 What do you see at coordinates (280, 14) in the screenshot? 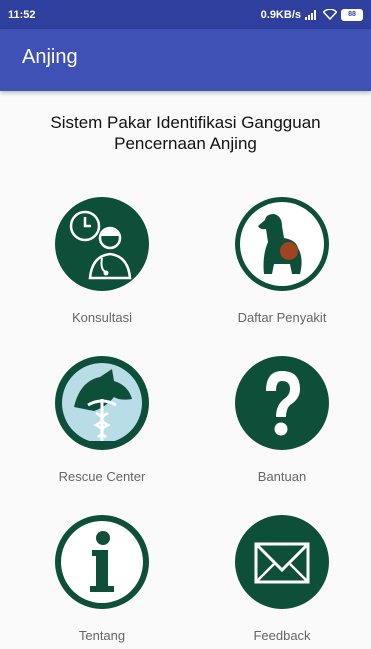
I see `network-speed: 0.9KB/s` at bounding box center [280, 14].